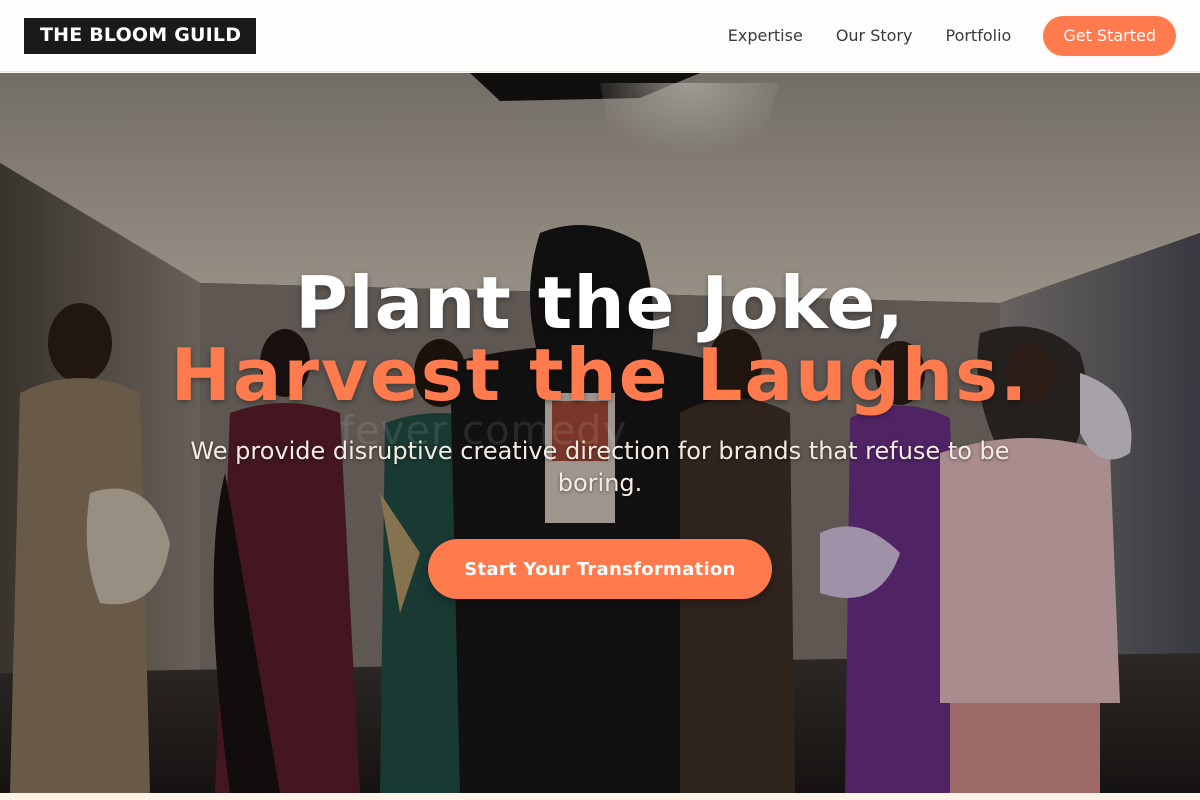 The height and width of the screenshot is (800, 1200). I want to click on nav-link-expertise: Expertise, so click(765, 35).